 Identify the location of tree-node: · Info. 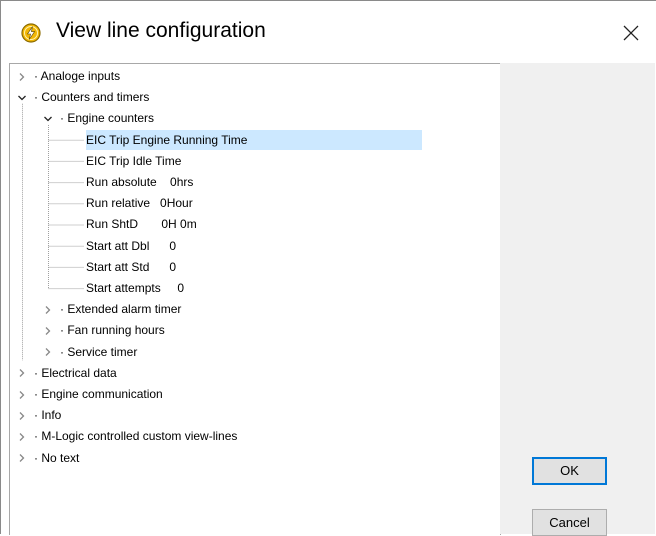
(47, 415).